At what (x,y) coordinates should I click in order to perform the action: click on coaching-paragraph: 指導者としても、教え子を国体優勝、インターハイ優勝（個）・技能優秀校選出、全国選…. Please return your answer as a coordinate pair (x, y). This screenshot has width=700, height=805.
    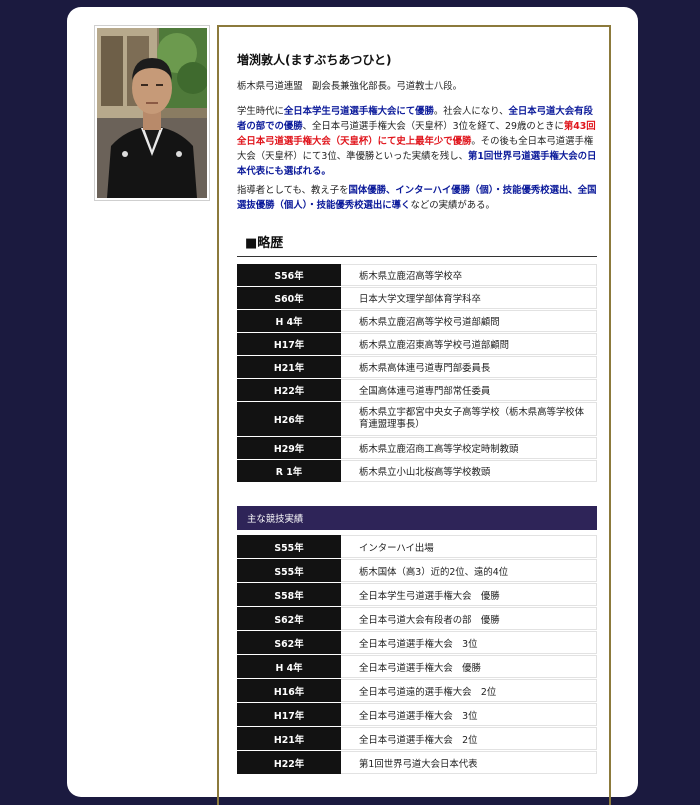
    Looking at the image, I should click on (417, 198).